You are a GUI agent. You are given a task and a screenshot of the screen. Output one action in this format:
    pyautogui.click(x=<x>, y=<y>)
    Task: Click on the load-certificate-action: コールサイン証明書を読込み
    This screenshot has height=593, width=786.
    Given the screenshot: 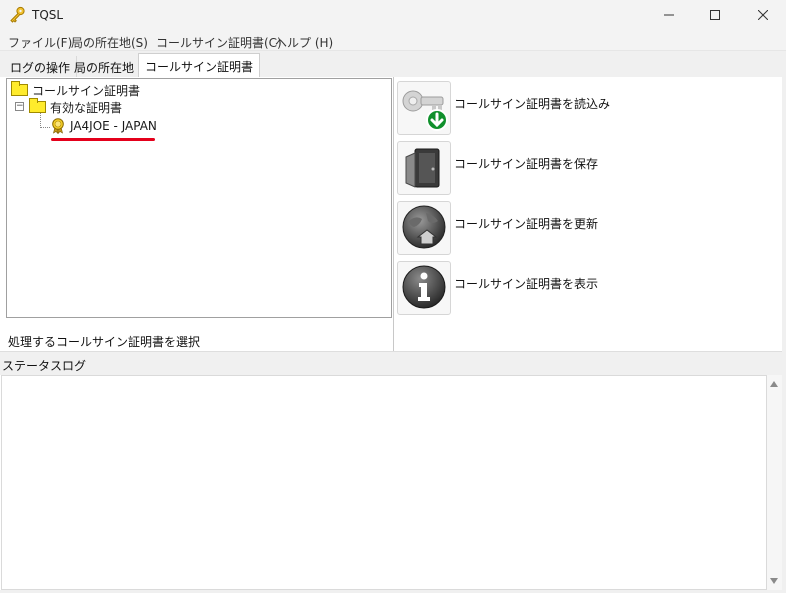 What is the action you would take?
    pyautogui.click(x=503, y=108)
    